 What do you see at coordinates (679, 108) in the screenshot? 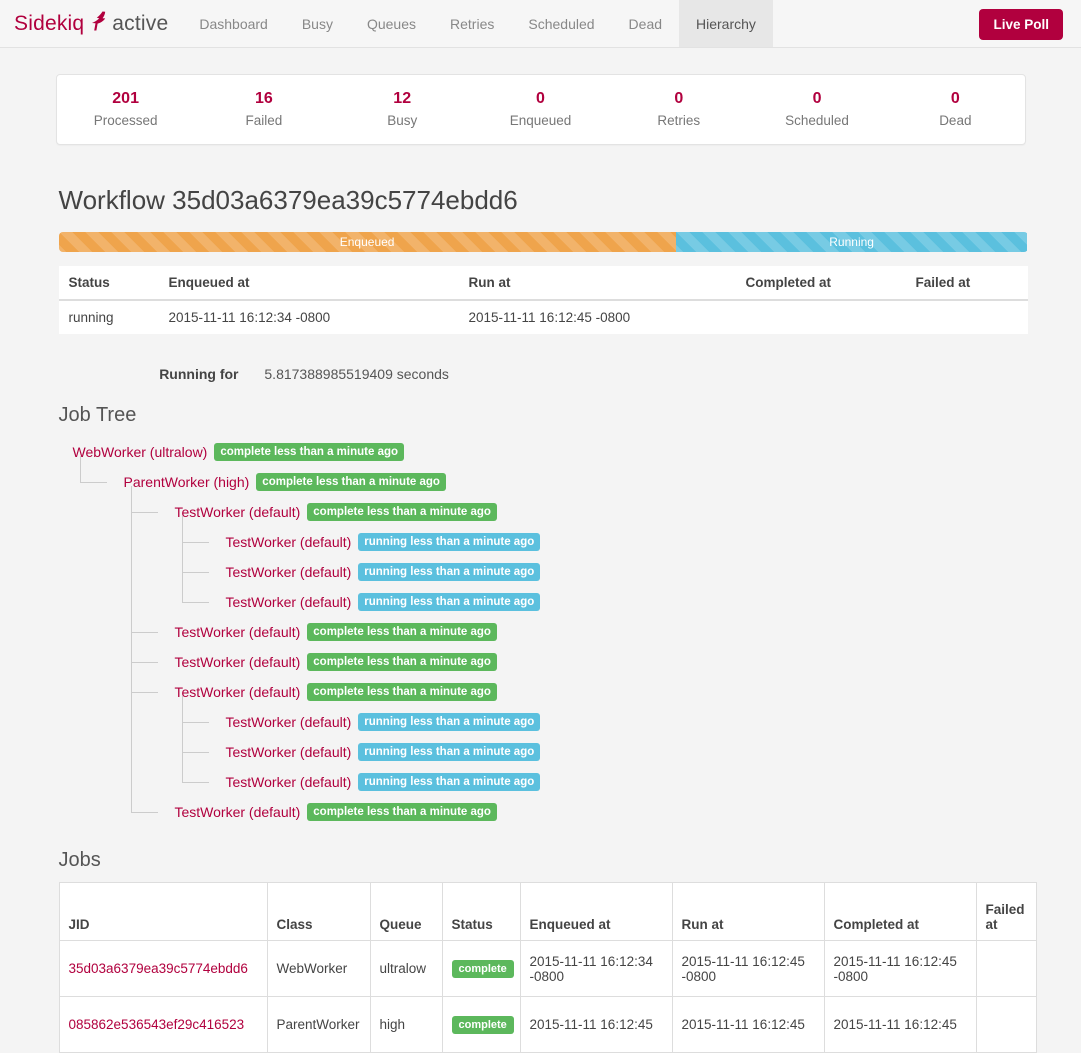
I see `stat-retries: 0 Retries` at bounding box center [679, 108].